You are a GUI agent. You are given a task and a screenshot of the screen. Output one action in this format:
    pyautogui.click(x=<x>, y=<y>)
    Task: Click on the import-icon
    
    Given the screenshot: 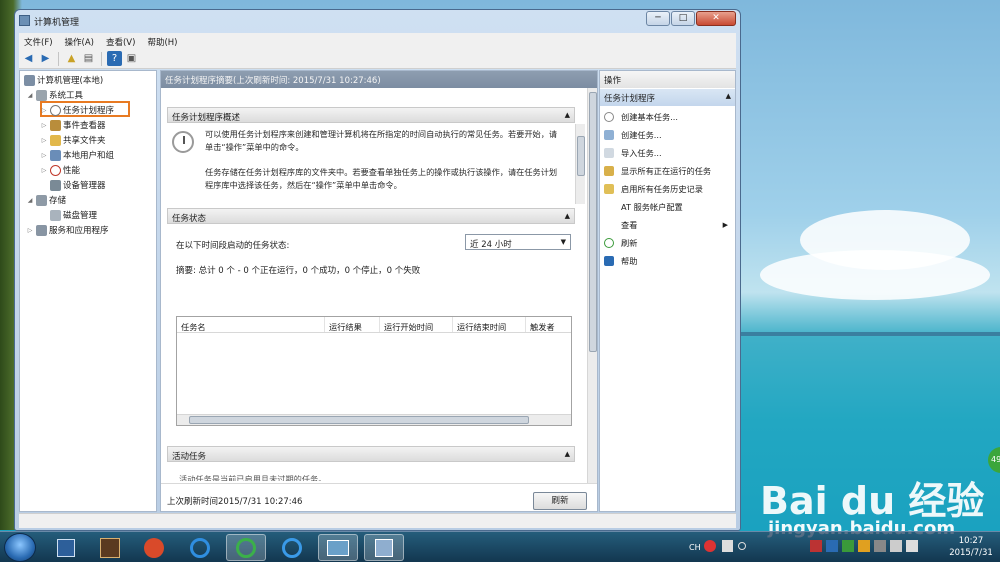 What is the action you would take?
    pyautogui.click(x=609, y=152)
    